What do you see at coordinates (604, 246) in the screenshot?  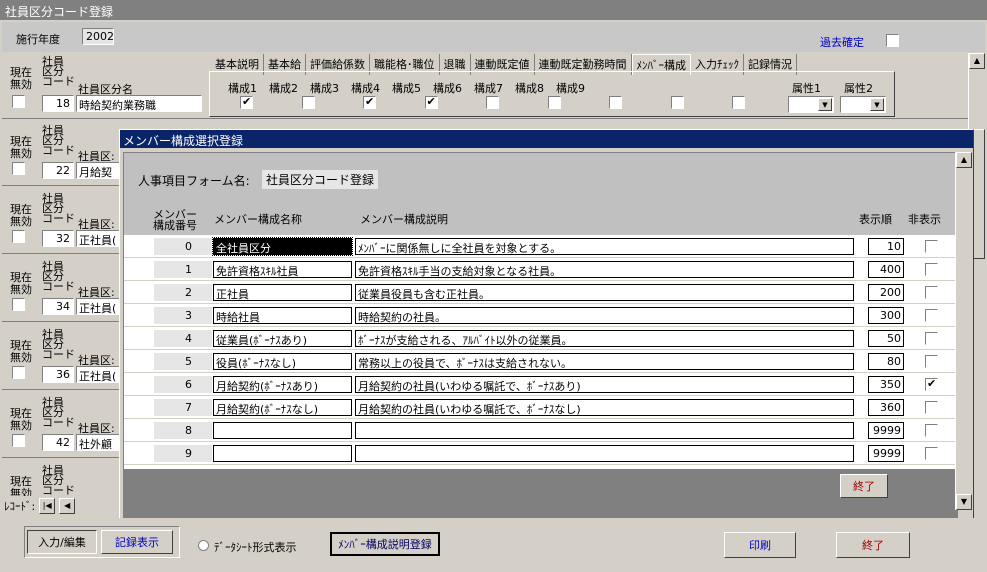 I see `member-desc-field: ﾒﾝﾊﾞｰに関係無しに全社員を対象とする。` at bounding box center [604, 246].